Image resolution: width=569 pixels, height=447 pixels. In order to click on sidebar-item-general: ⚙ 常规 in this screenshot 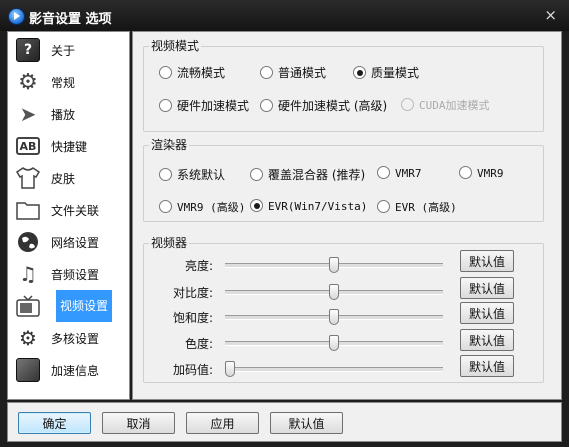, I will do `click(69, 82)`.